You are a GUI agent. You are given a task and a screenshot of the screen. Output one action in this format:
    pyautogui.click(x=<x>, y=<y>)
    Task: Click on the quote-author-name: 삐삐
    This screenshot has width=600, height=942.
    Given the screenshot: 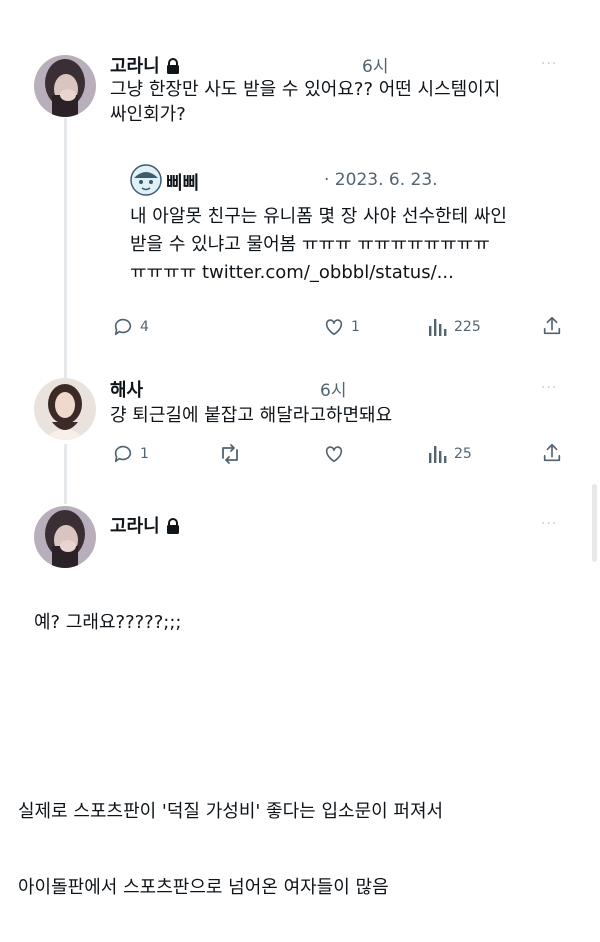 What is the action you would take?
    pyautogui.click(x=182, y=182)
    